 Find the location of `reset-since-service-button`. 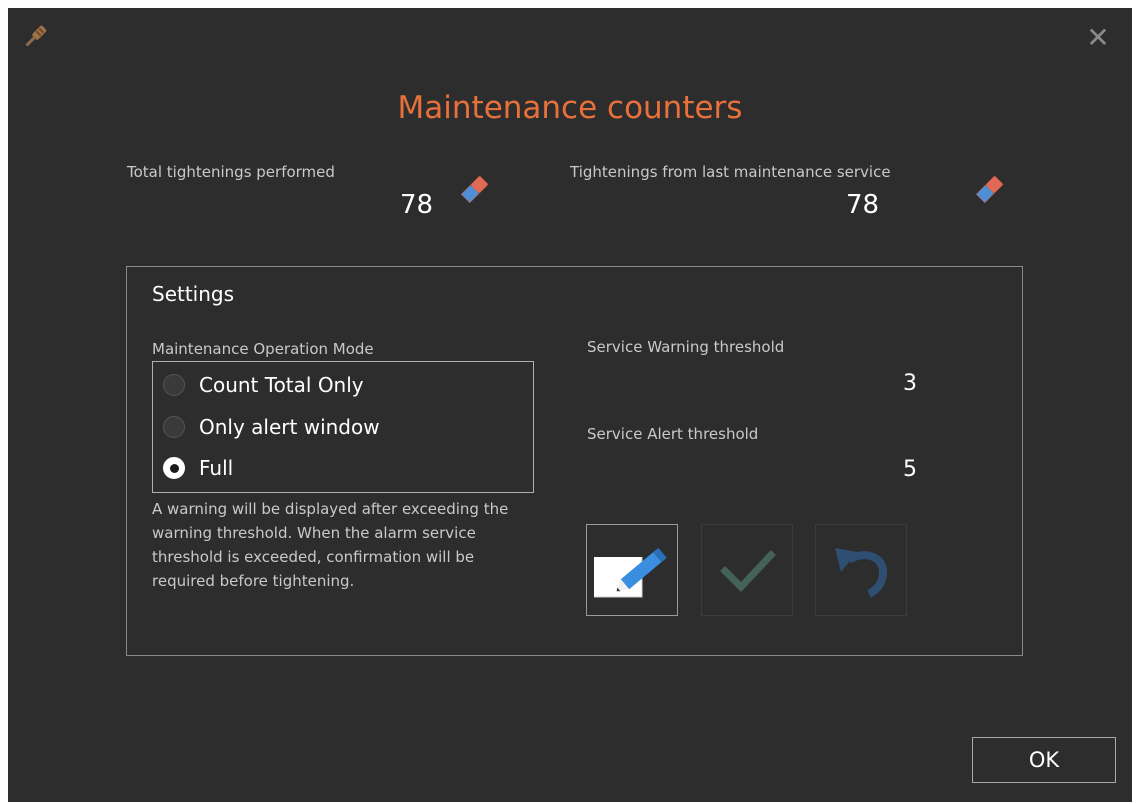

reset-since-service-button is located at coordinates (989, 190).